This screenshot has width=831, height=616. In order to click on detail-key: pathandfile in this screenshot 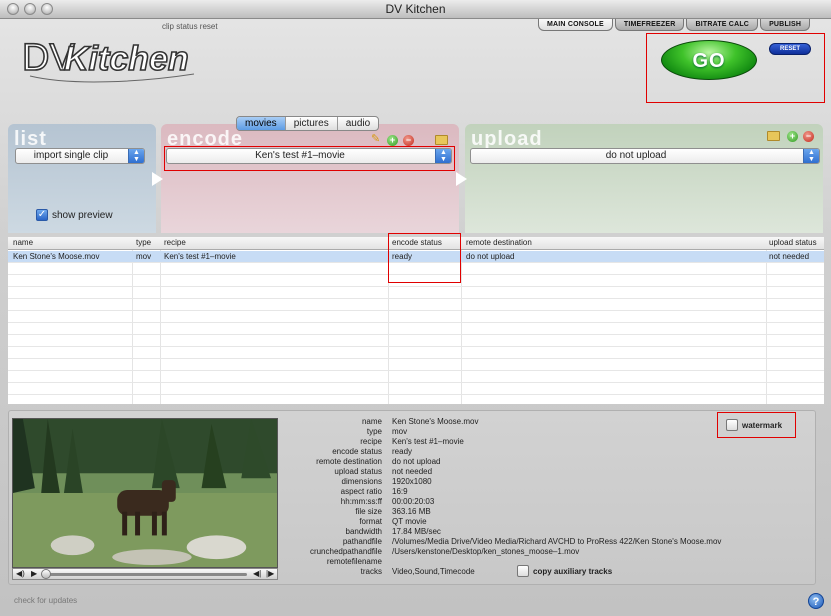, I will do `click(362, 541)`.